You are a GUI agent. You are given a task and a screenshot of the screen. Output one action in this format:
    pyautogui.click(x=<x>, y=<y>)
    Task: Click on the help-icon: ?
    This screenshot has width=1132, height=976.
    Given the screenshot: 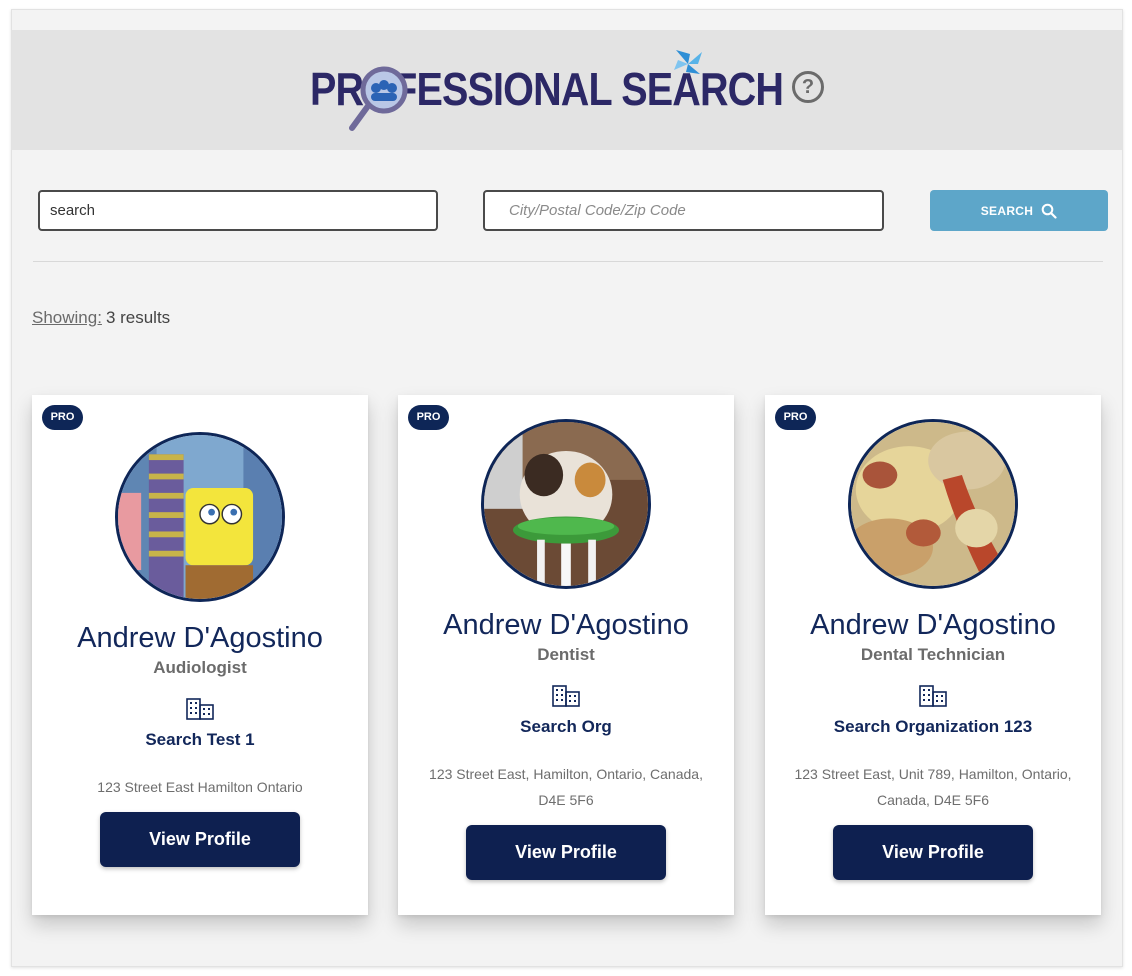 What is the action you would take?
    pyautogui.click(x=808, y=87)
    